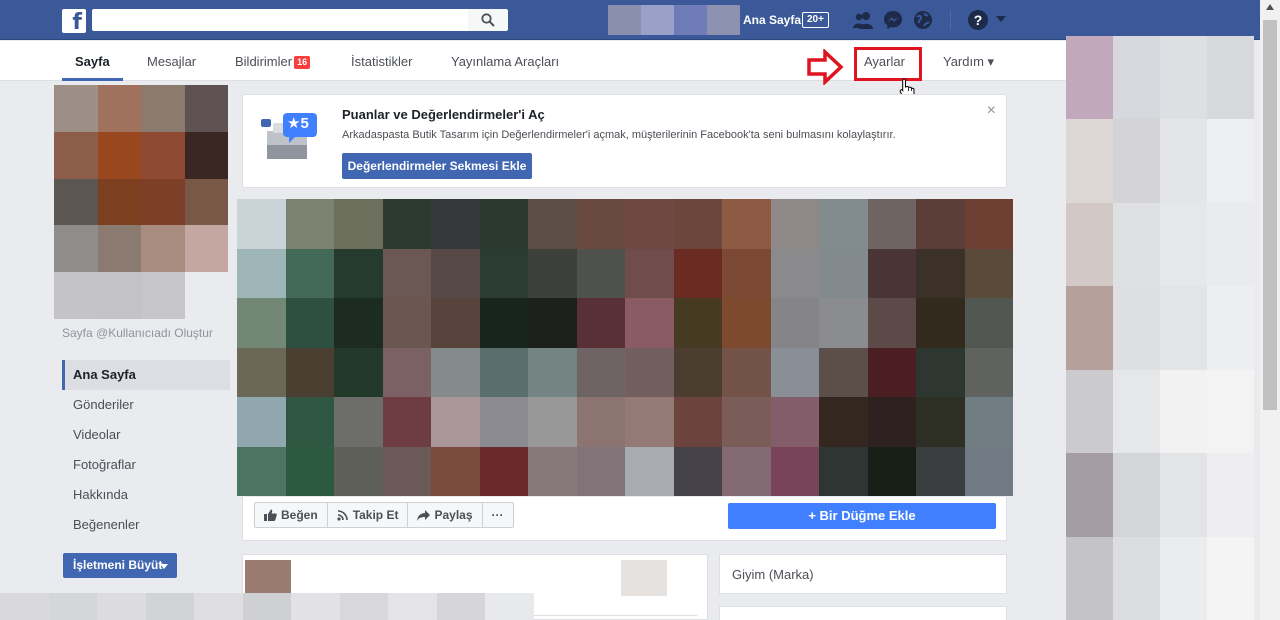 The height and width of the screenshot is (620, 1280). Describe the element at coordinates (1270, 215) in the screenshot. I see `scrollbar-thumb` at that location.